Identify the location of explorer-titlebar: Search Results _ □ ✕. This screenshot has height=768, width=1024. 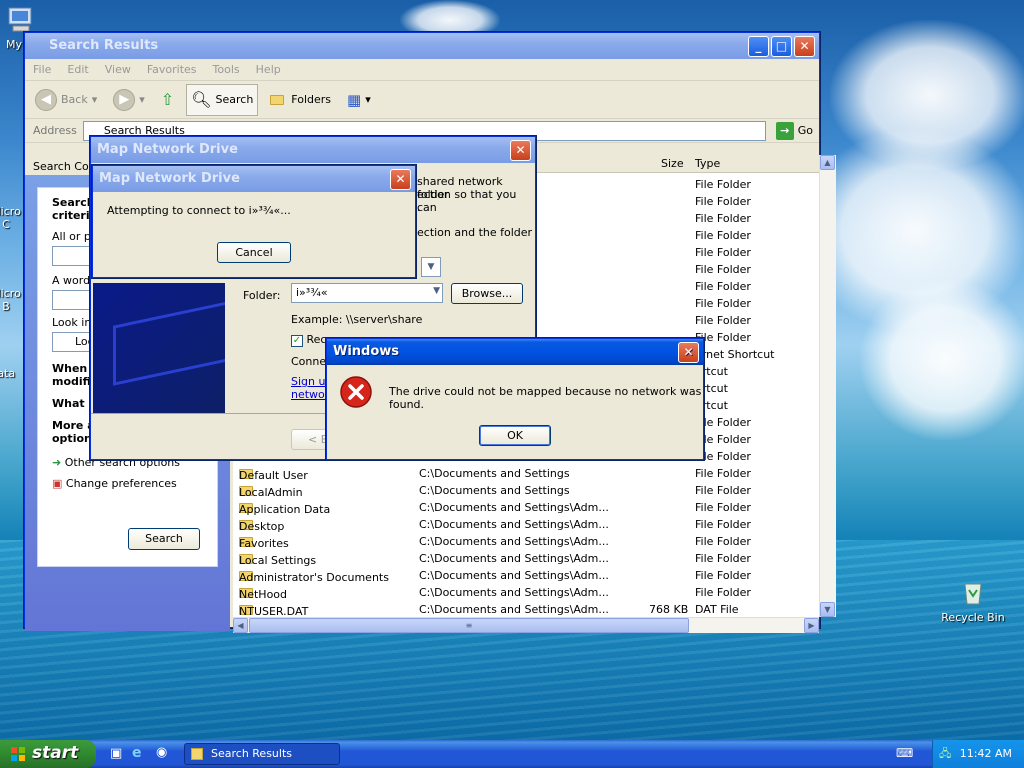
(422, 46).